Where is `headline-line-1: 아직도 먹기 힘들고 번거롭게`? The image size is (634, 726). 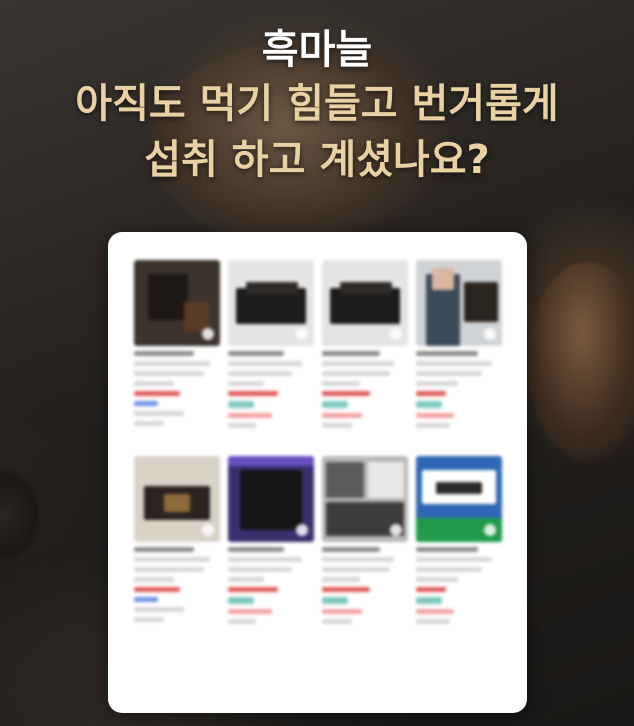
headline-line-1: 아직도 먹기 힘들고 번거롭게 is located at coordinates (317, 104).